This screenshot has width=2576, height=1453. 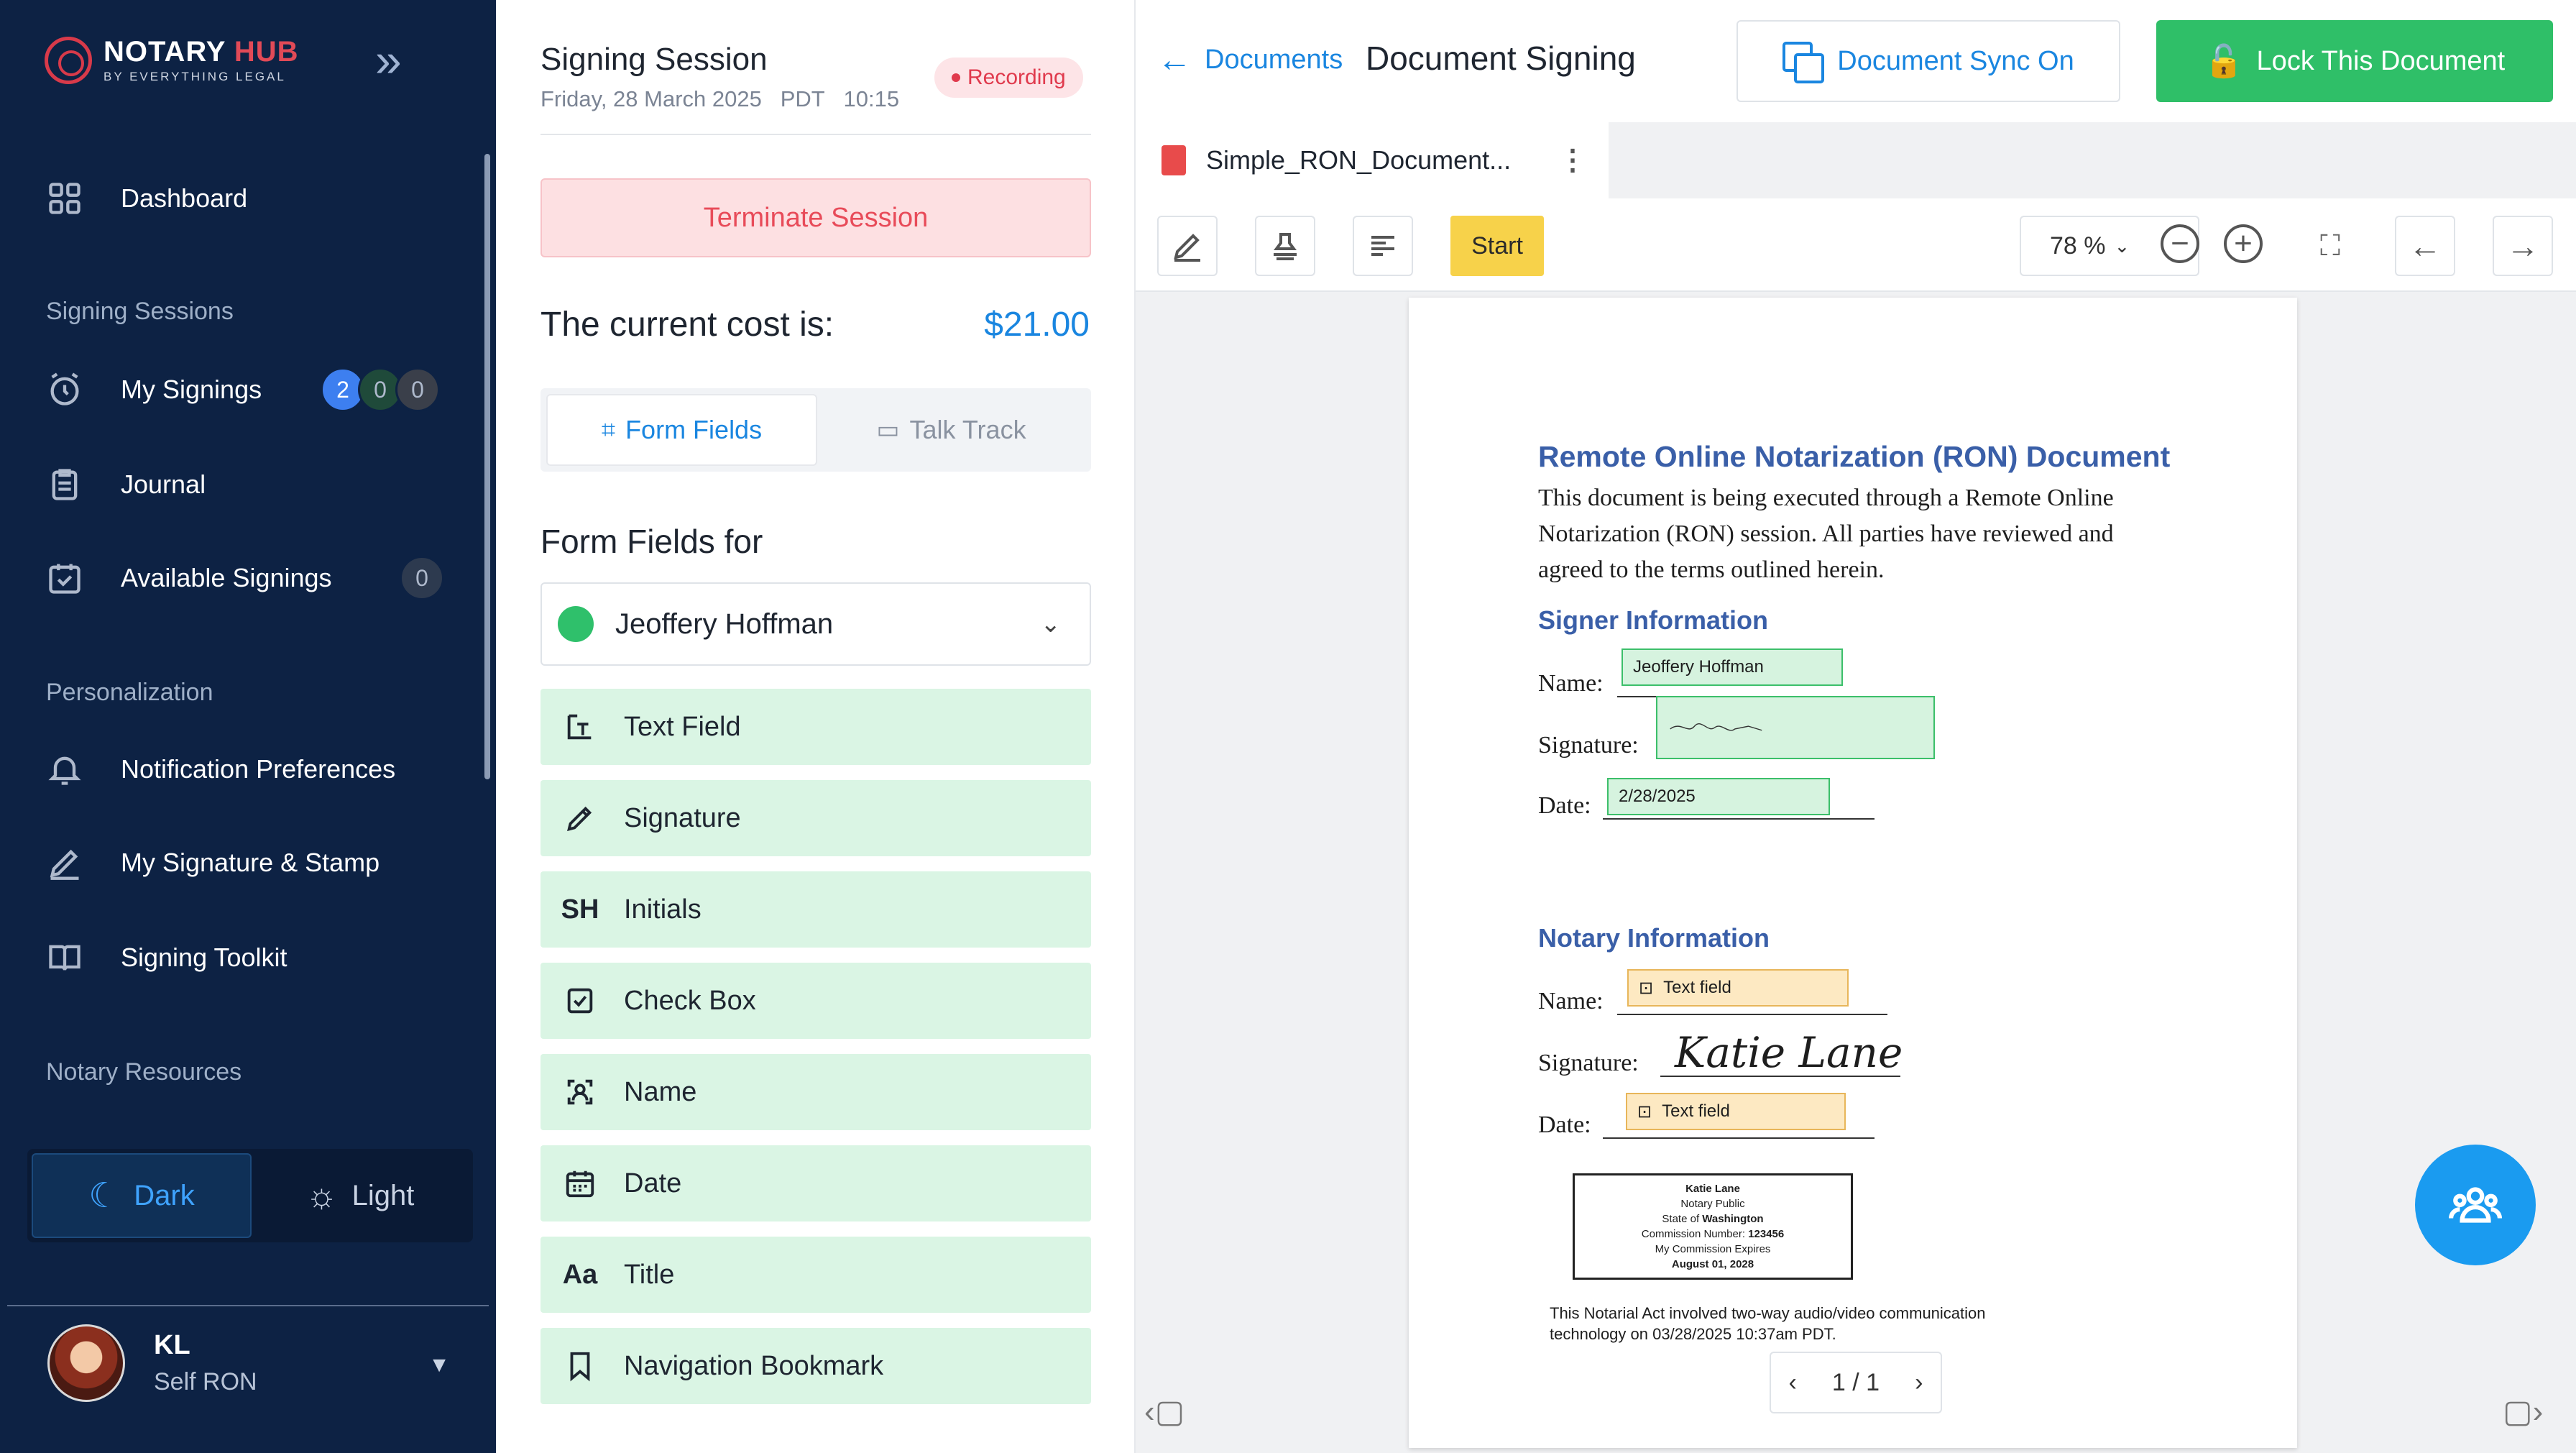 I want to click on signer-signature-field, so click(x=1795, y=727).